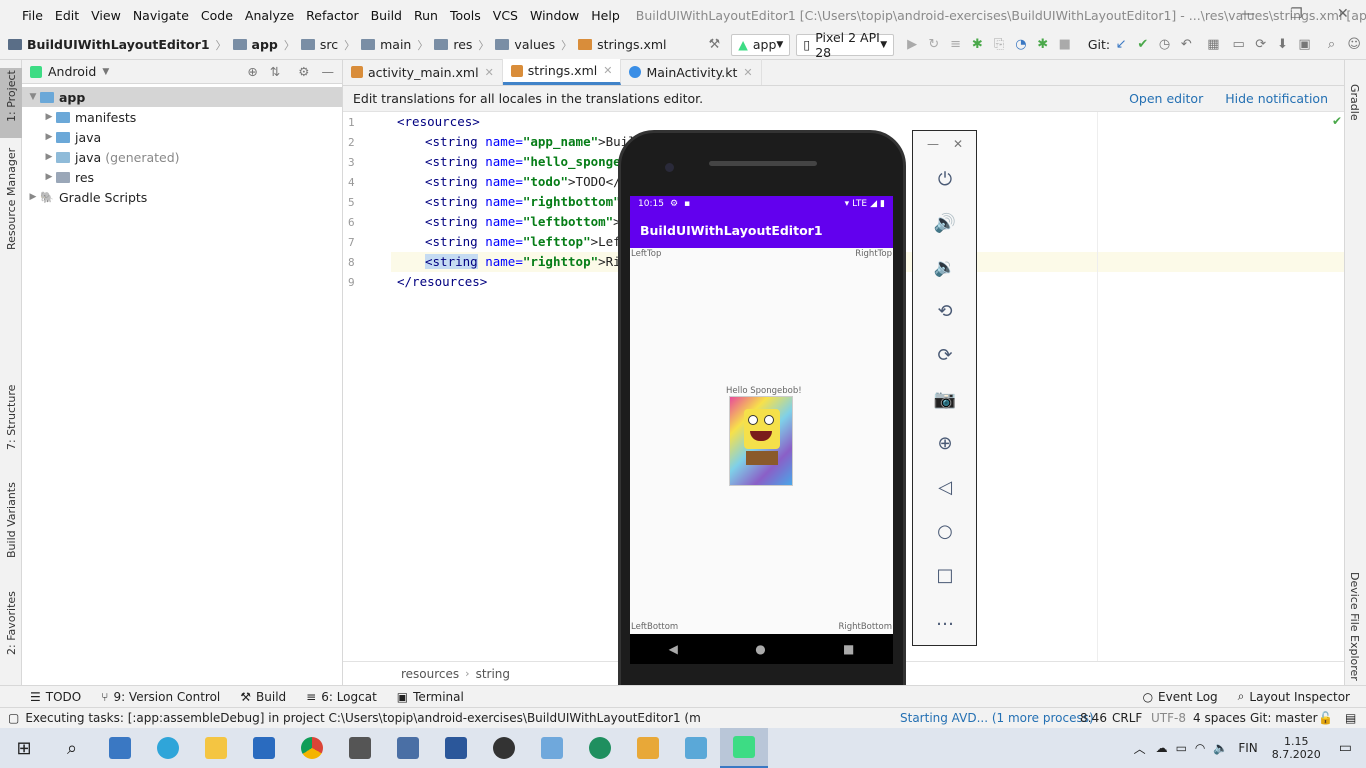 The height and width of the screenshot is (768, 1366). What do you see at coordinates (1181, 748) in the screenshot?
I see `battery-icon: ▭` at bounding box center [1181, 748].